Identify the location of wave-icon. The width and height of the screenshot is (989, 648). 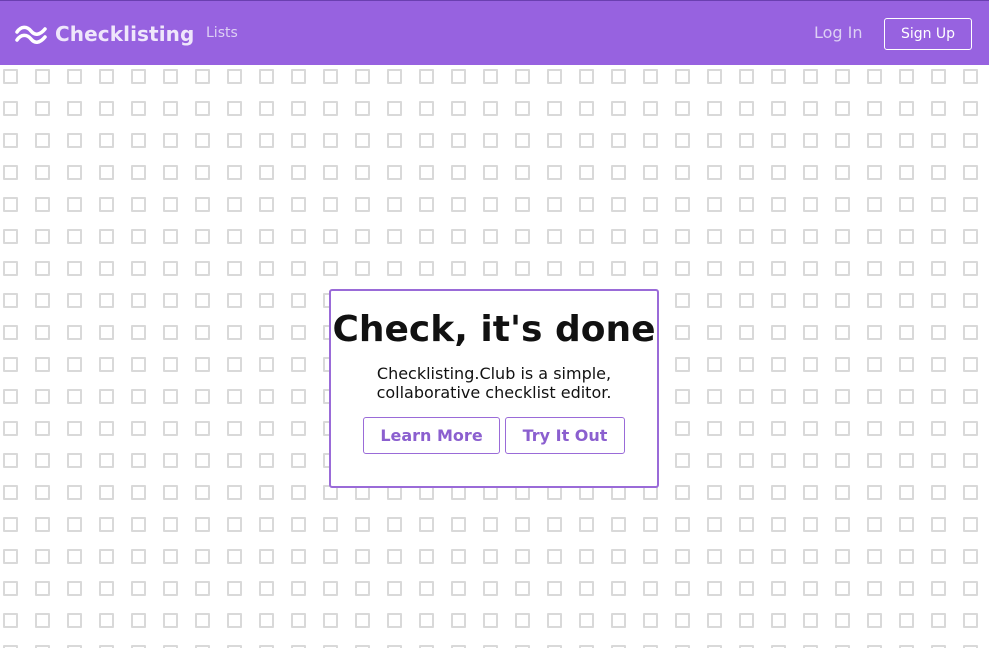
(31, 34).